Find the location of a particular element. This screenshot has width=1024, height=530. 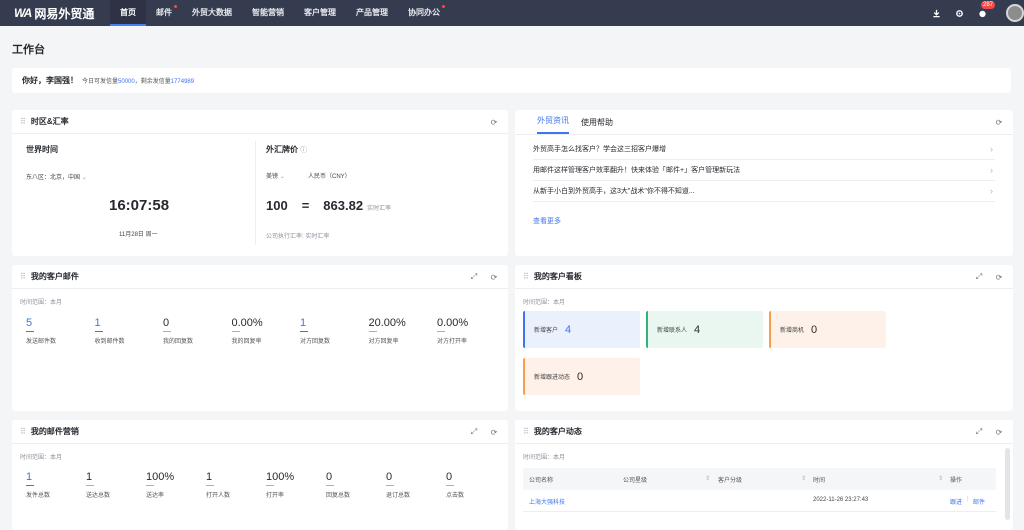

board-tile: 新增联系人 4 is located at coordinates (704, 329).